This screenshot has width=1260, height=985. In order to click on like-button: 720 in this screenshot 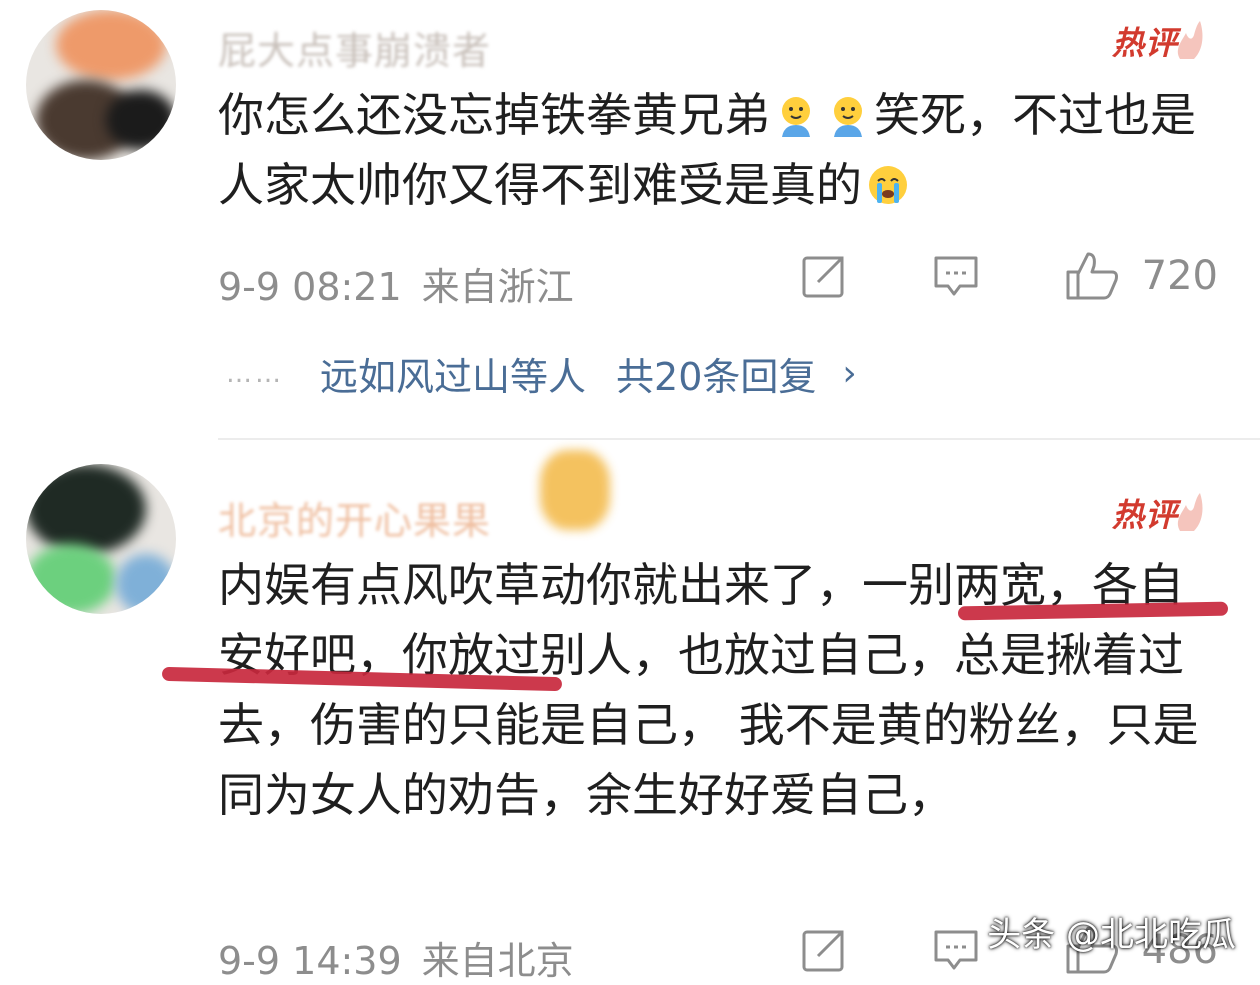, I will do `click(1141, 276)`.